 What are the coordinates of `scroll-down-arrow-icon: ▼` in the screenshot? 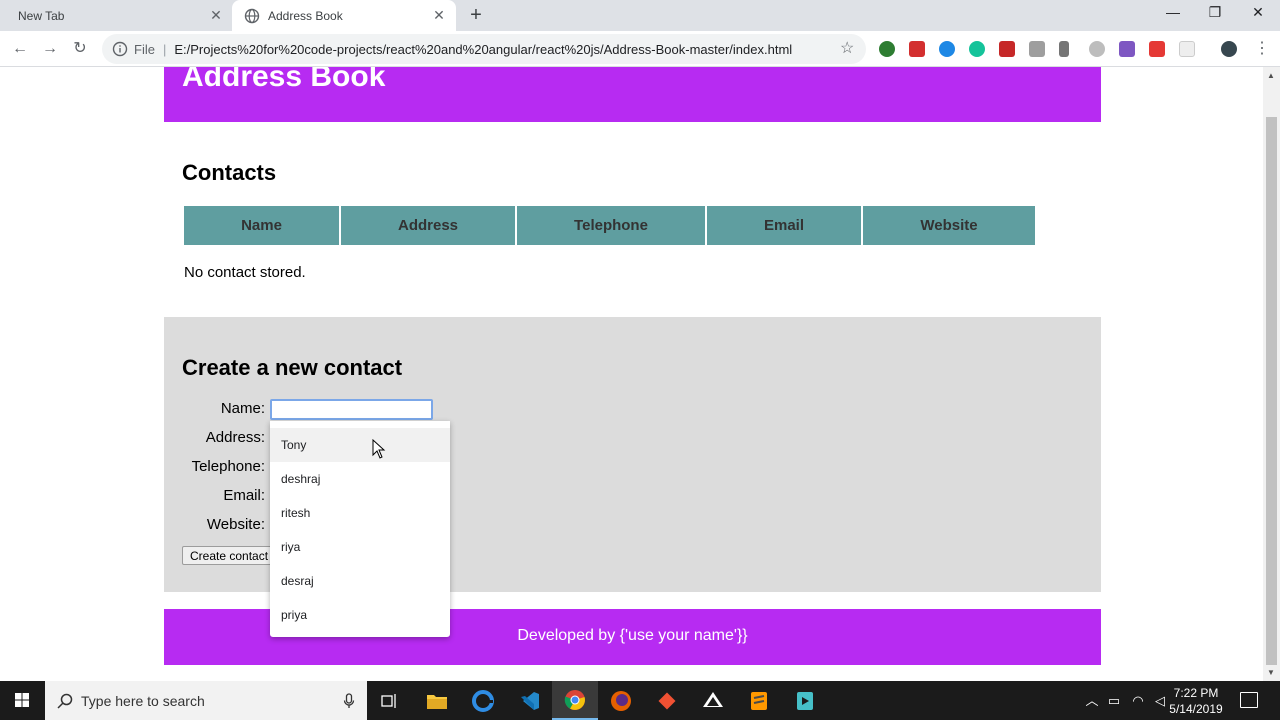 It's located at (1271, 672).